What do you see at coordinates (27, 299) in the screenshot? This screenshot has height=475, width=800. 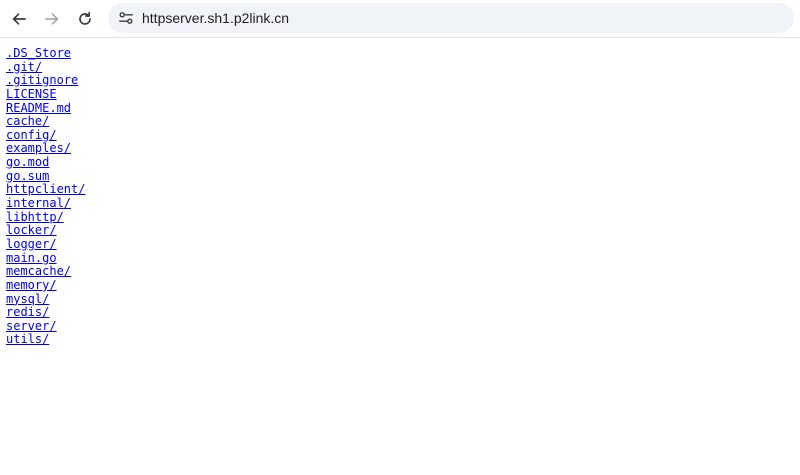 I see `file-link: mysql/` at bounding box center [27, 299].